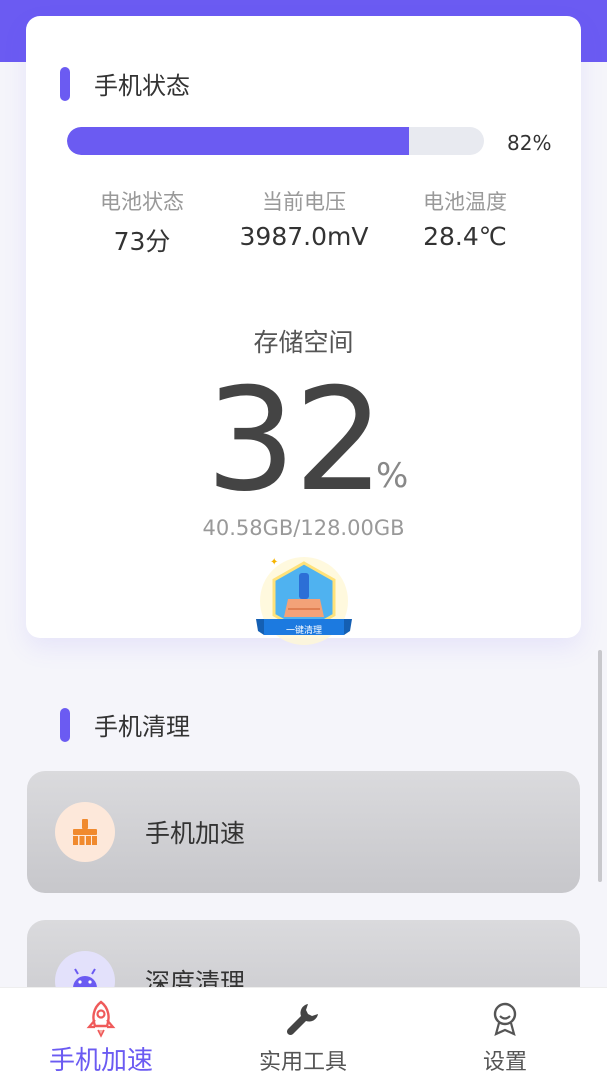 The image size is (607, 1080). I want to click on stat-voltage: 当前电压 3987.0mV, so click(304, 218).